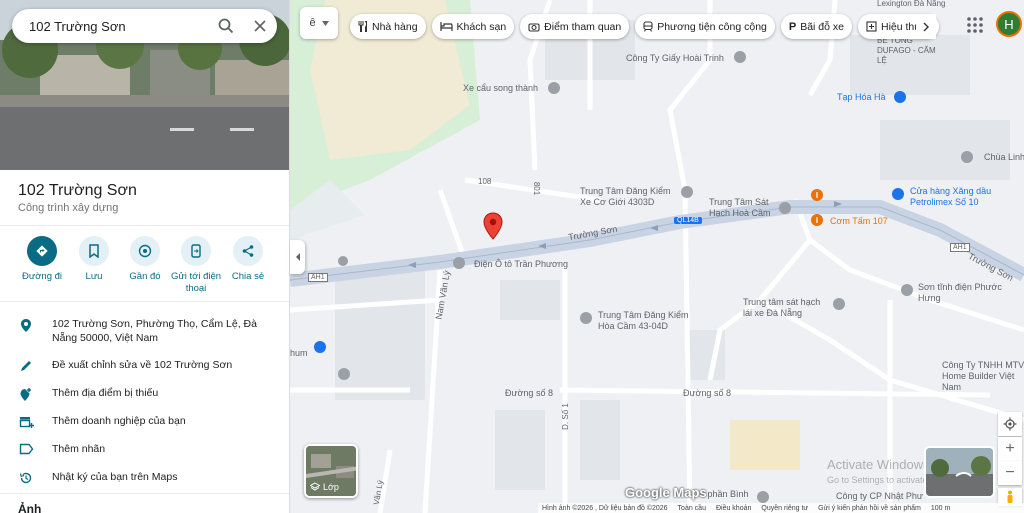 This screenshot has width=1024, height=513. Describe the element at coordinates (712, 26) in the screenshot. I see `chip-transit-label: Phương tiện công cộng` at that location.